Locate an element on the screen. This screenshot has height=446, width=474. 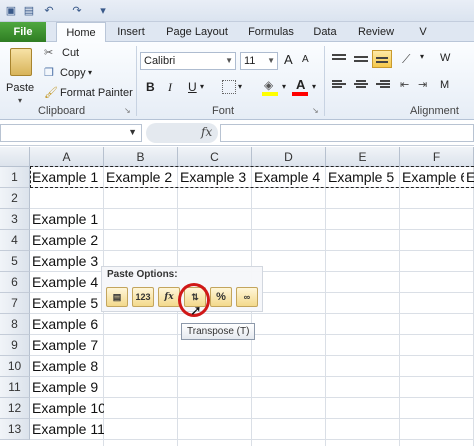
tab-data: Data is located at coordinates (325, 32).